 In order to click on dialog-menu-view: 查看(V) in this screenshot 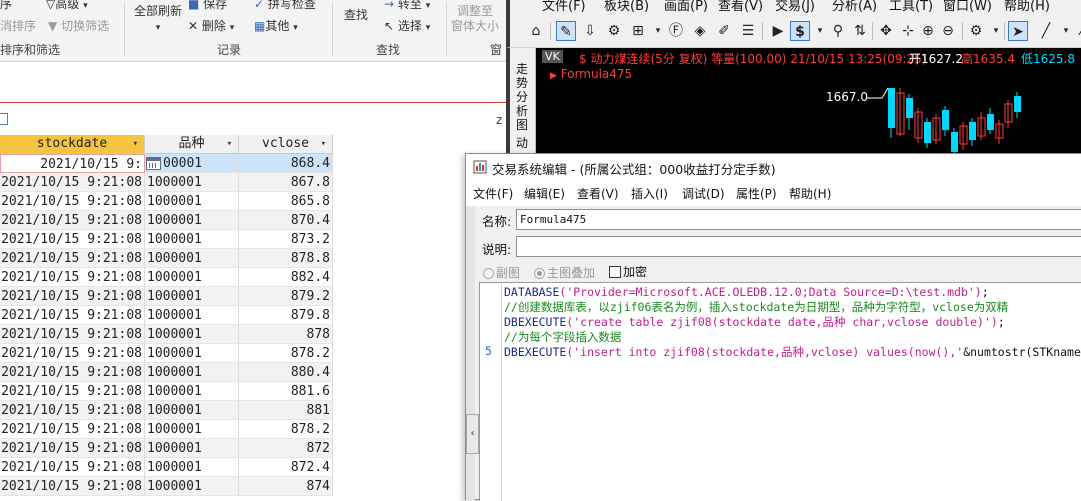, I will do `click(598, 193)`.